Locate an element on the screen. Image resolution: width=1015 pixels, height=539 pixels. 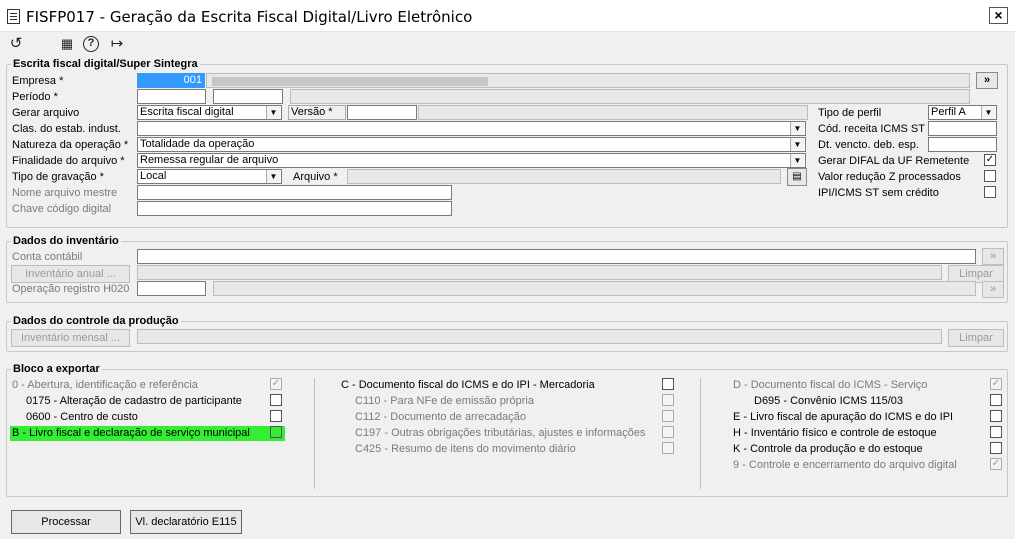
limpar-producao-button: Limpar is located at coordinates (976, 338).